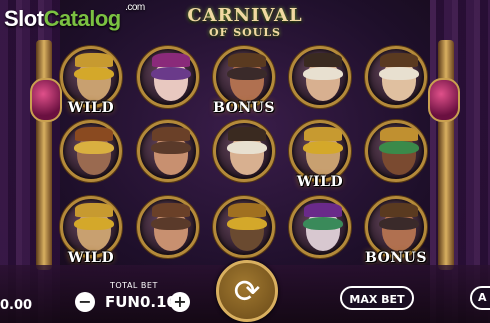 This screenshot has height=323, width=490. I want to click on site-logo: SlotCatalog .com, so click(74, 17).